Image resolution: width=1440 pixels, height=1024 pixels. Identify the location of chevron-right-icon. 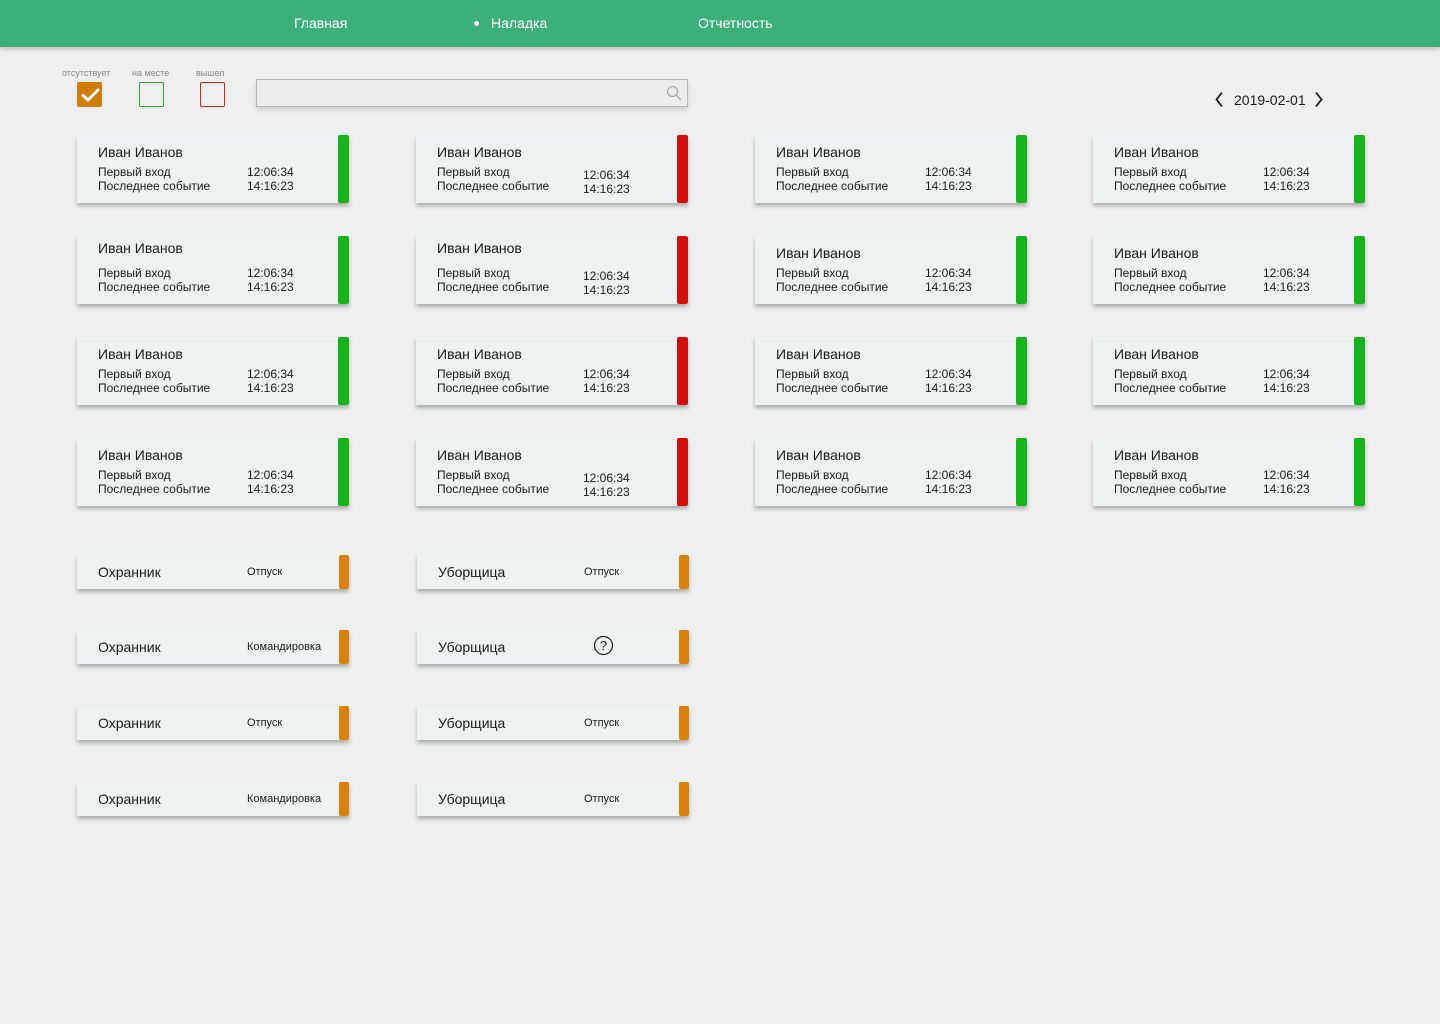
(1319, 99).